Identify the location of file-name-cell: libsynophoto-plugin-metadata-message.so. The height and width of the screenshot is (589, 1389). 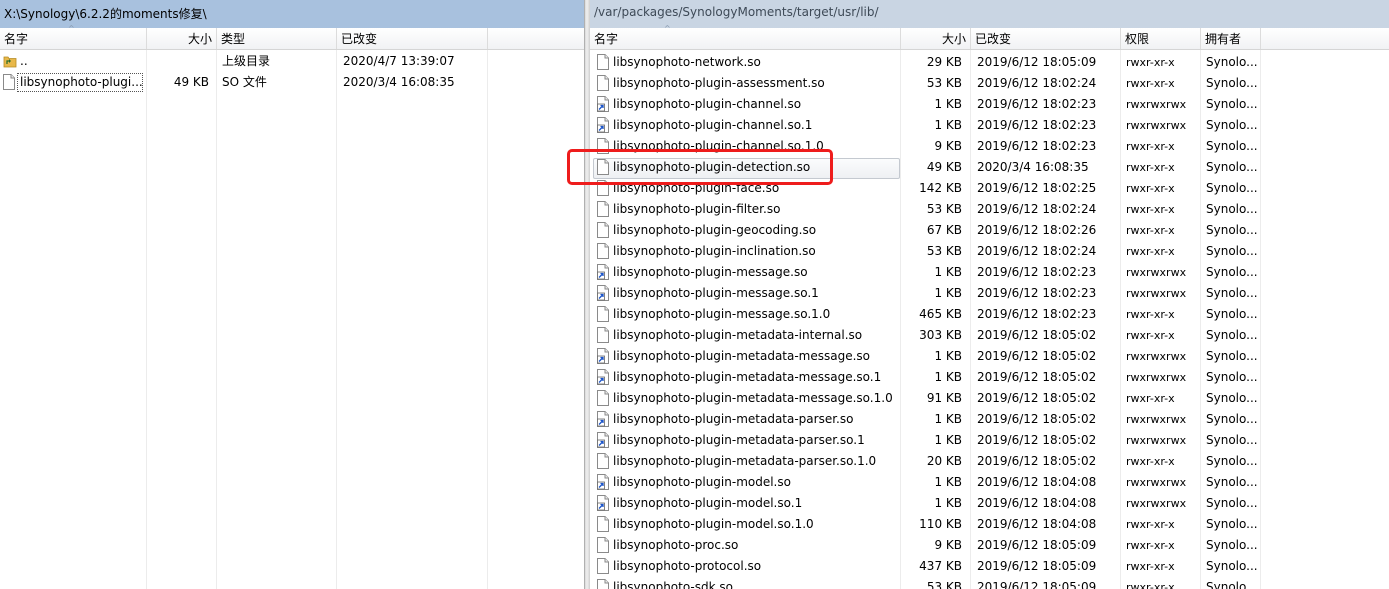
(745, 356).